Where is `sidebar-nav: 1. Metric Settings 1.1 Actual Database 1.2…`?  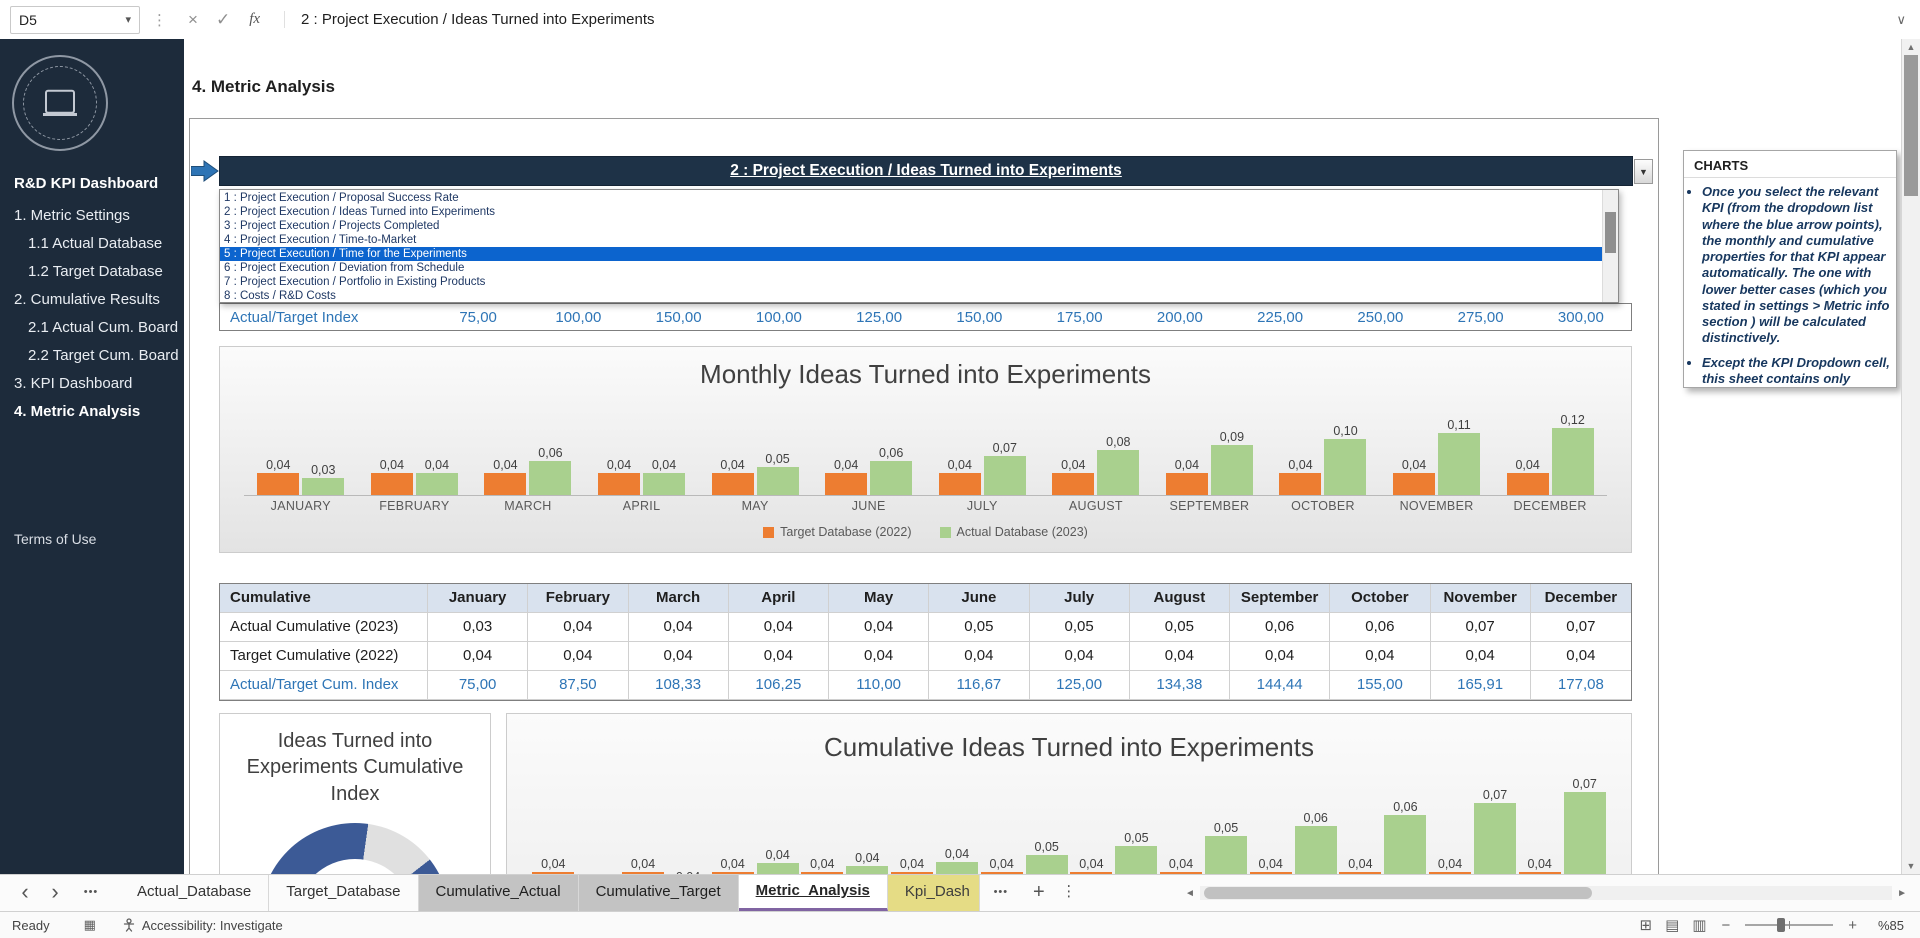 sidebar-nav: 1. Metric Settings 1.1 Actual Database 1.2… is located at coordinates (92, 314).